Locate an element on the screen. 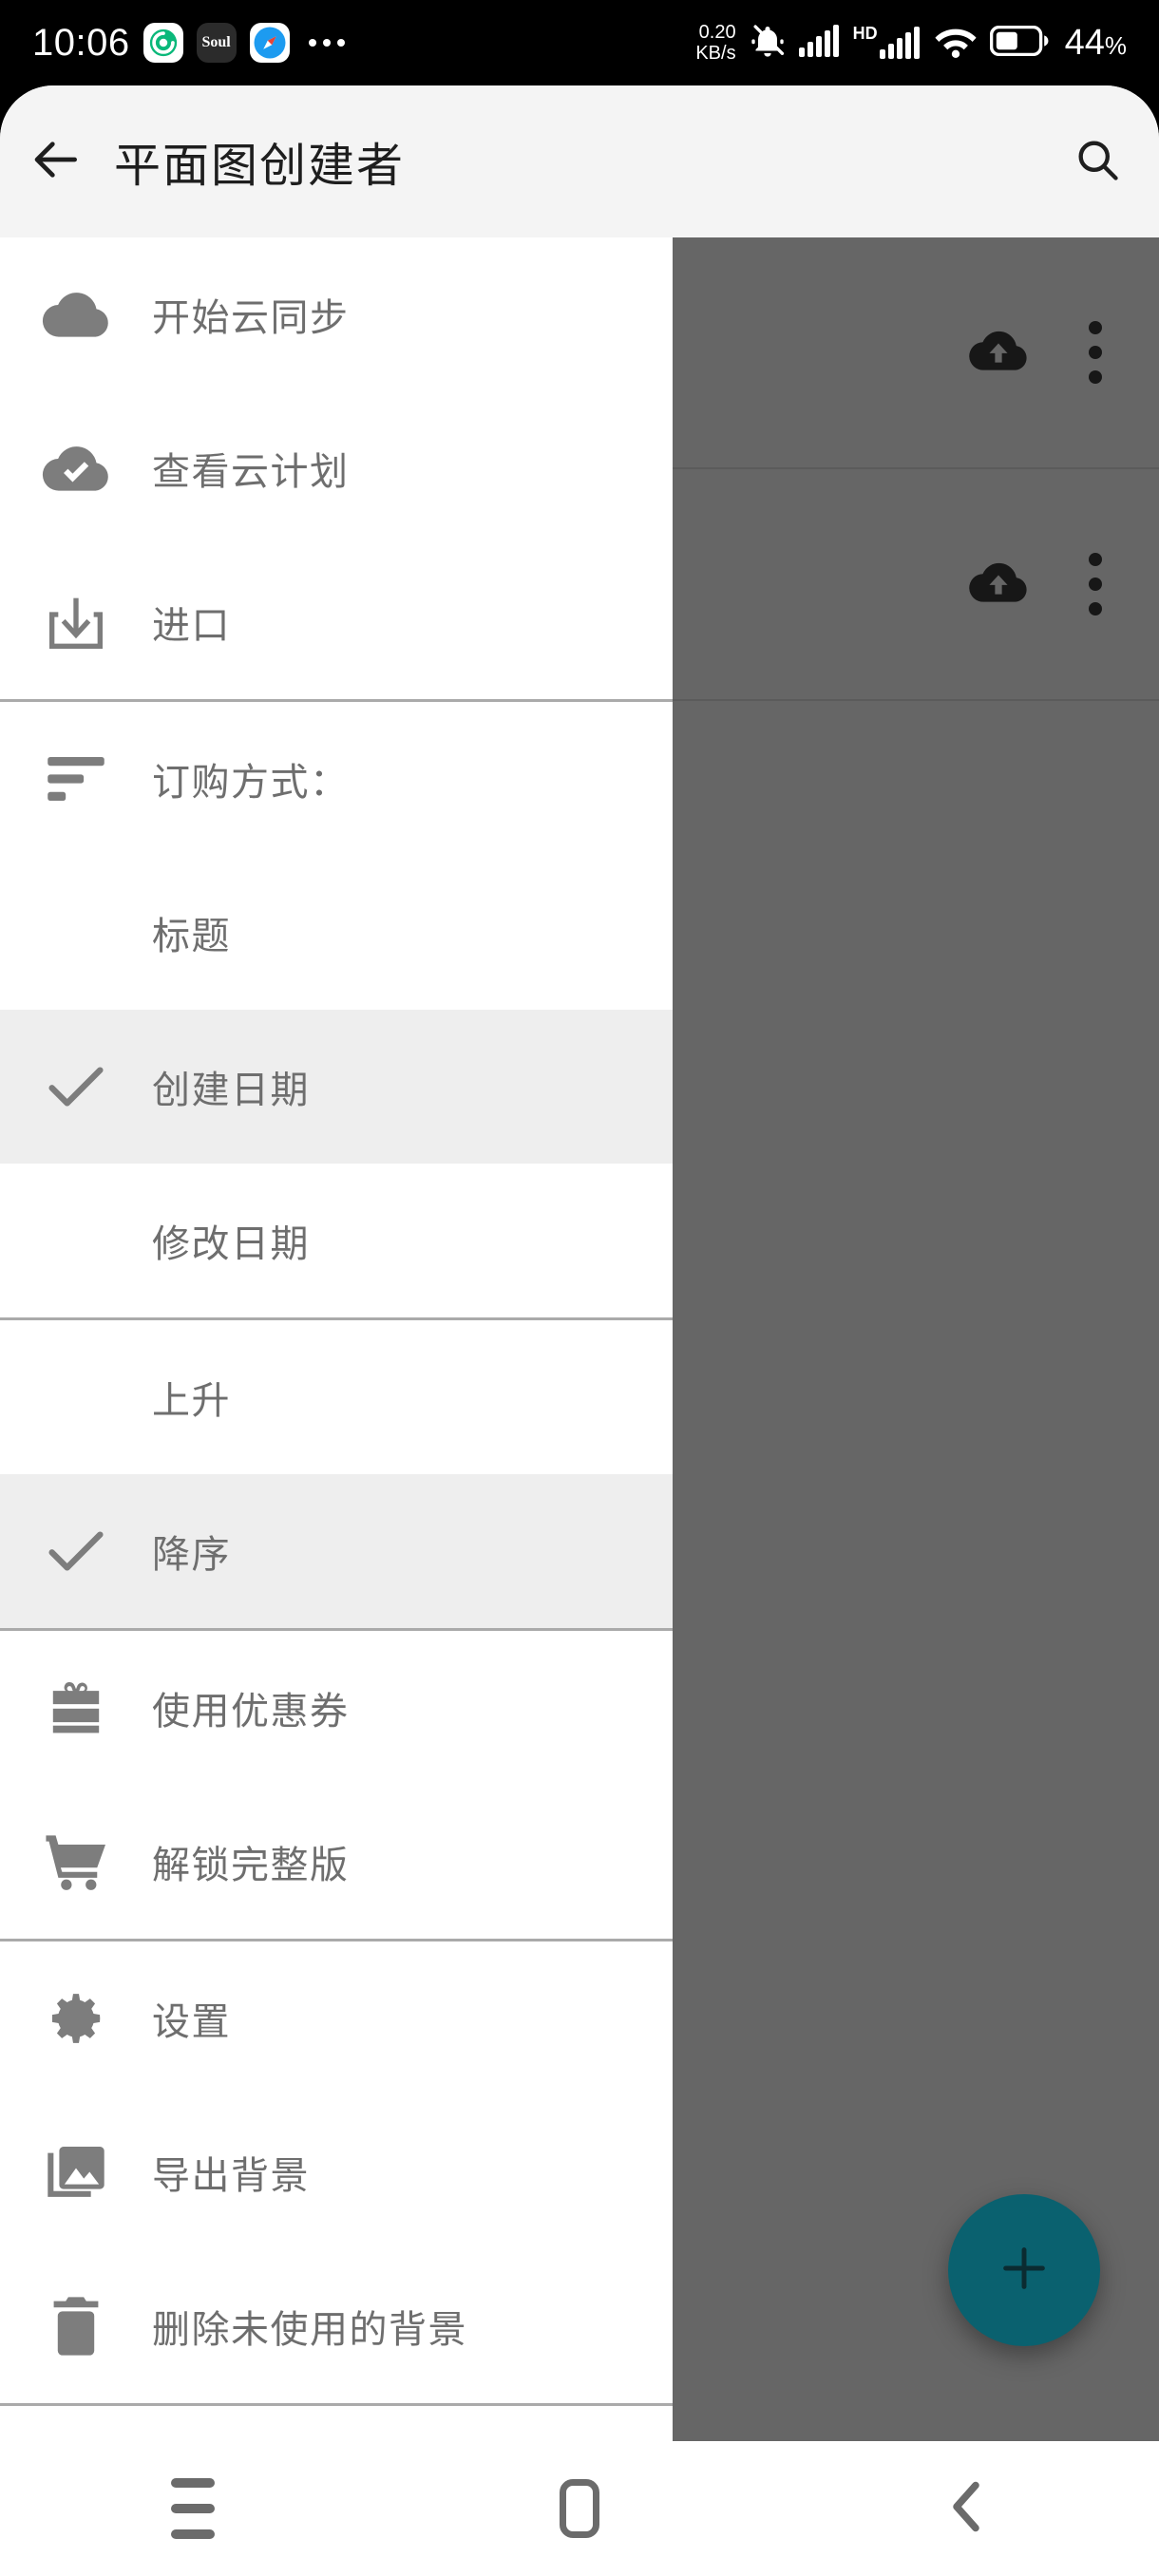  drawer-item-view-cloud-plans: 查看云计划 is located at coordinates (336, 468).